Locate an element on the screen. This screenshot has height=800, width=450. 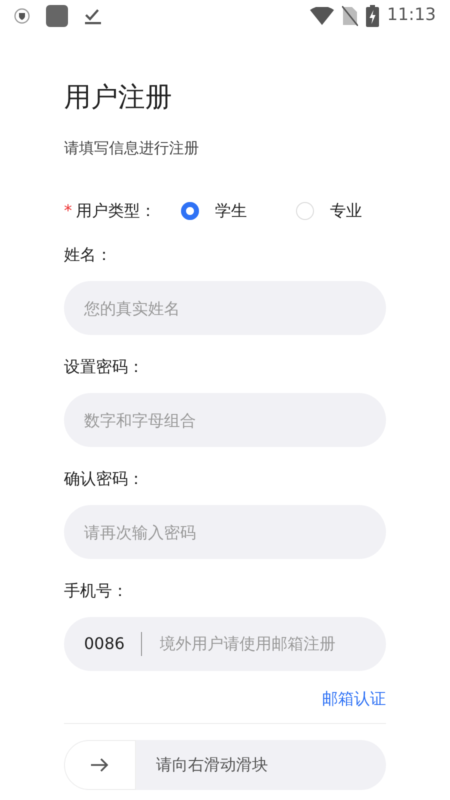
slider-track: 请向右滑动滑块 is located at coordinates (225, 765).